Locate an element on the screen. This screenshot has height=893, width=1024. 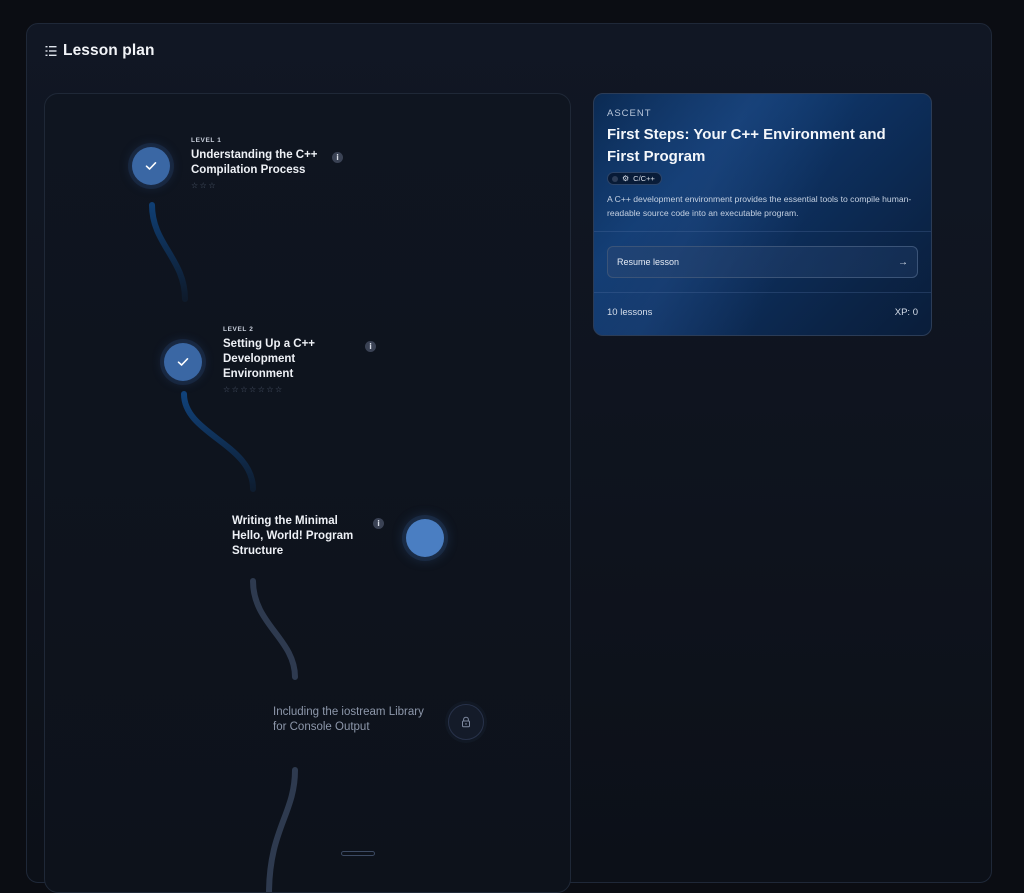
arrow-right-icon: → is located at coordinates (903, 262).